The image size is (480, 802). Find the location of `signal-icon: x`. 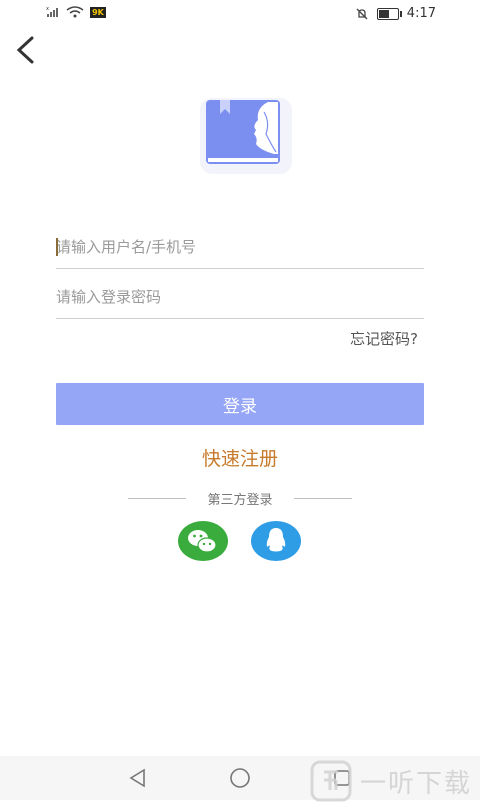

signal-icon: x is located at coordinates (52, 11).